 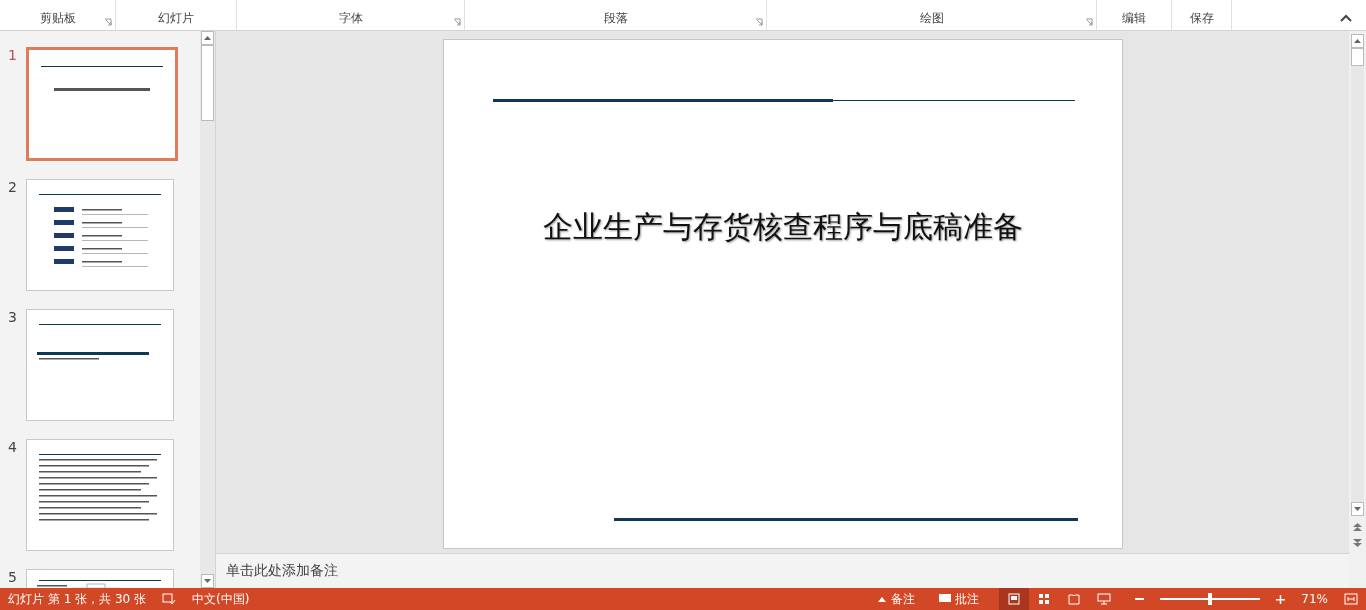 I want to click on comment-icon, so click(x=945, y=599).